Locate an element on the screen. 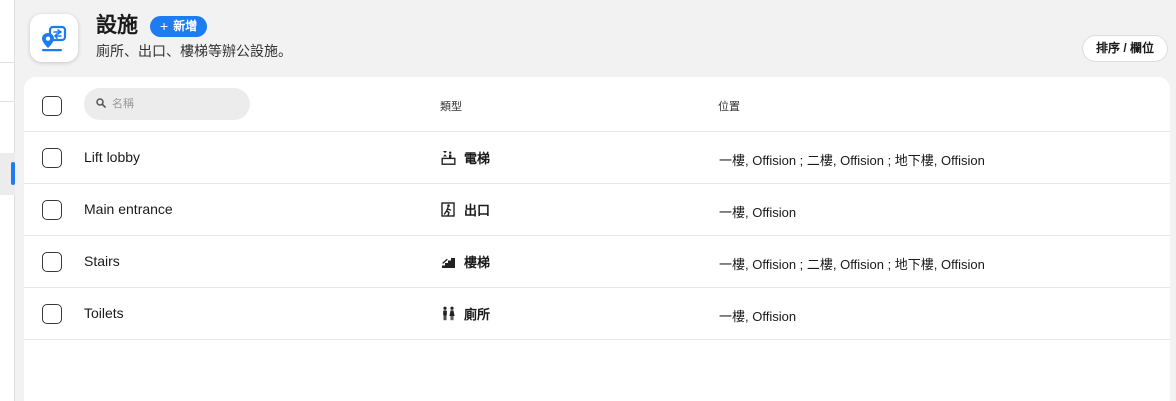 Image resolution: width=1176 pixels, height=401 pixels. facility-location-icon is located at coordinates (54, 38).